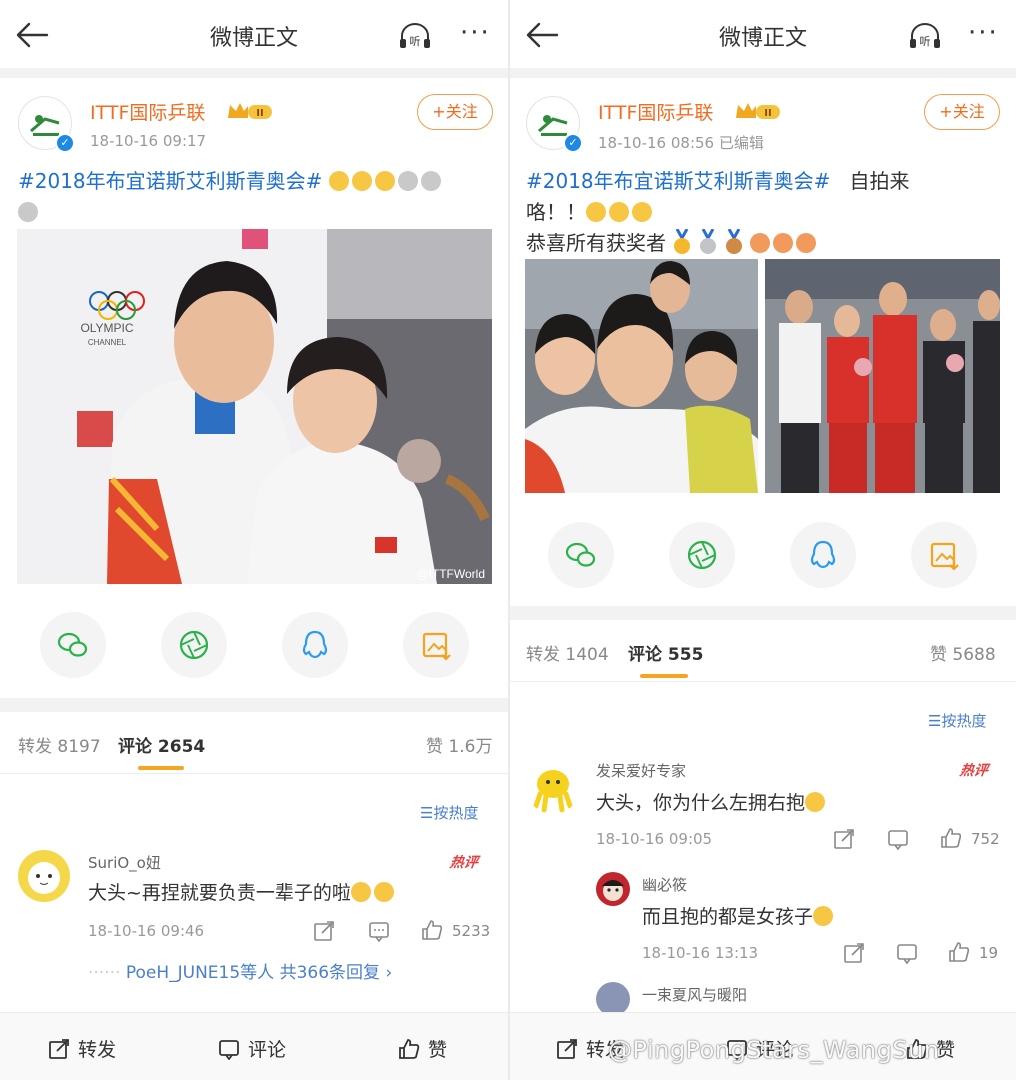 Image resolution: width=1016 pixels, height=1080 pixels. I want to click on reply-username: 幽必筱, so click(664, 884).